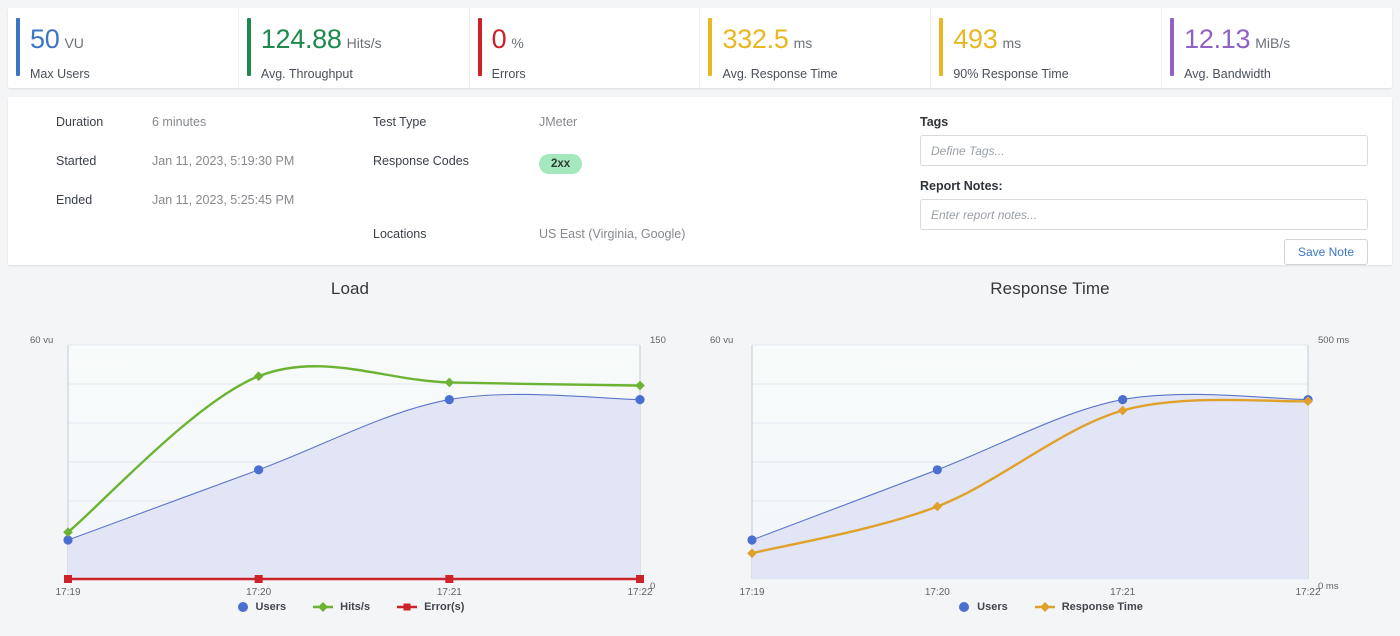 This screenshot has width=1400, height=636. Describe the element at coordinates (755, 39) in the screenshot. I see `kpi-value: 332.5` at that location.